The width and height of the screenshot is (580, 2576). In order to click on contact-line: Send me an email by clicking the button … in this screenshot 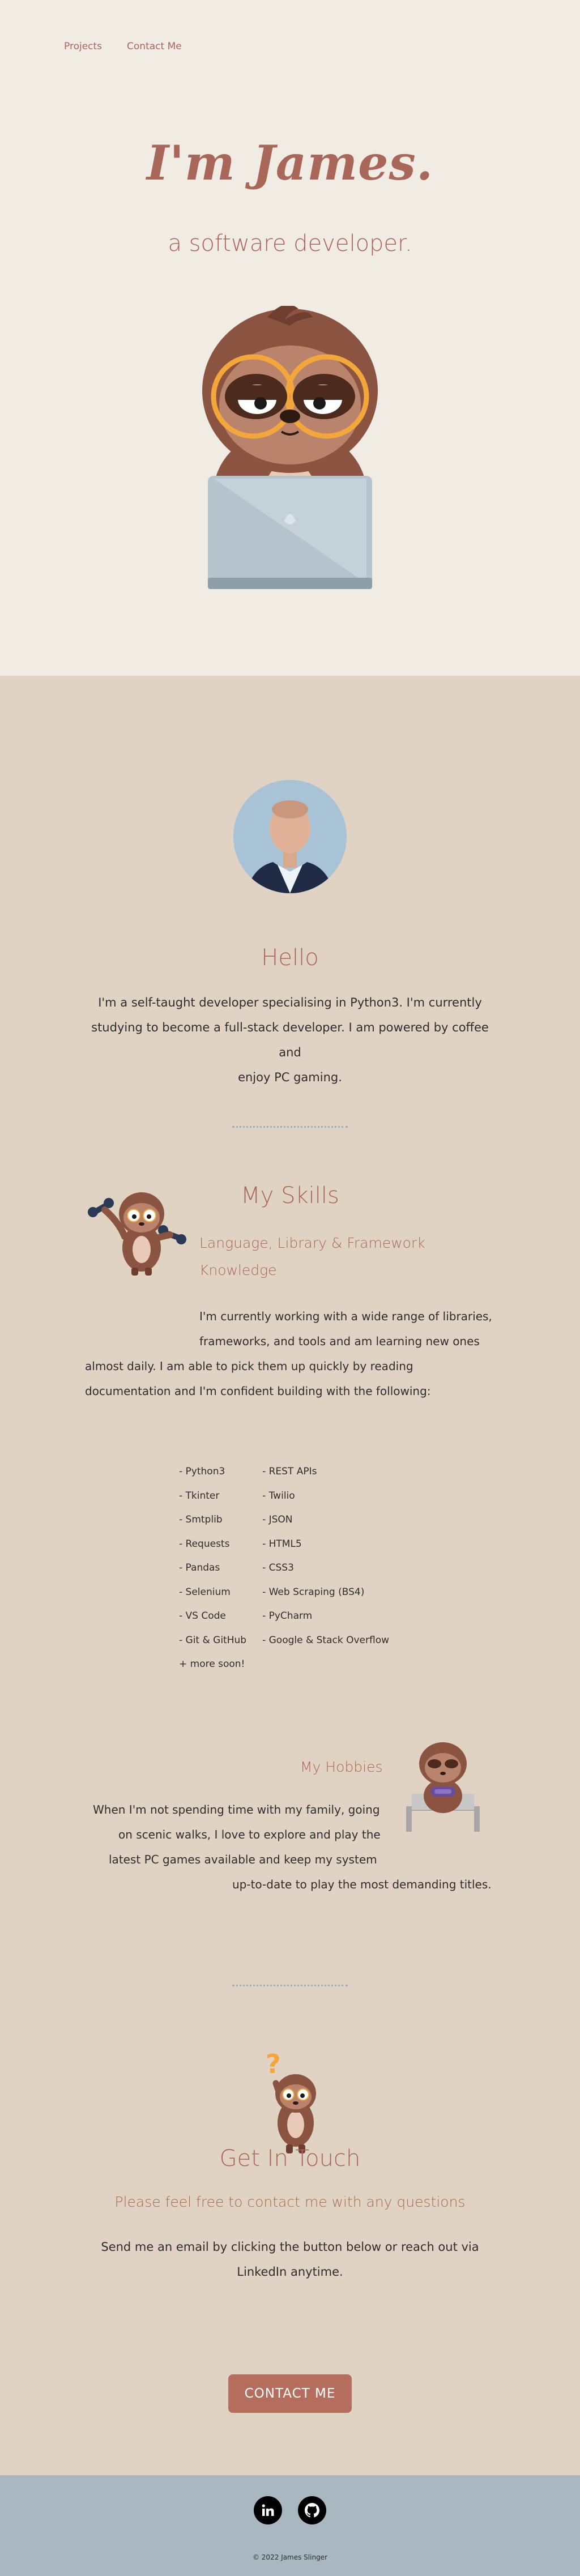, I will do `click(290, 2247)`.